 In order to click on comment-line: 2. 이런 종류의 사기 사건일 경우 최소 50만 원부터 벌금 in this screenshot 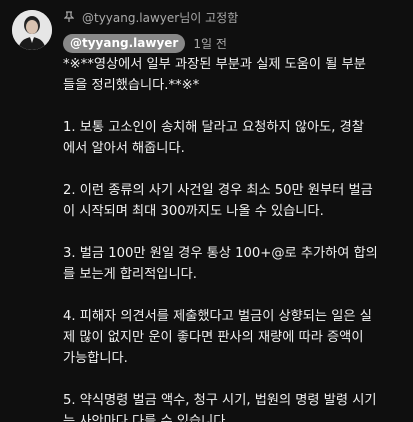, I will do `click(218, 190)`.